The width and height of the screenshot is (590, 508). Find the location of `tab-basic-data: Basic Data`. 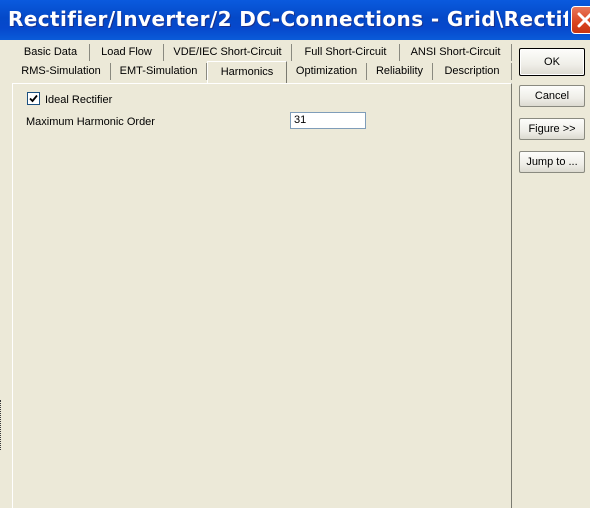

tab-basic-data: Basic Data is located at coordinates (51, 52).